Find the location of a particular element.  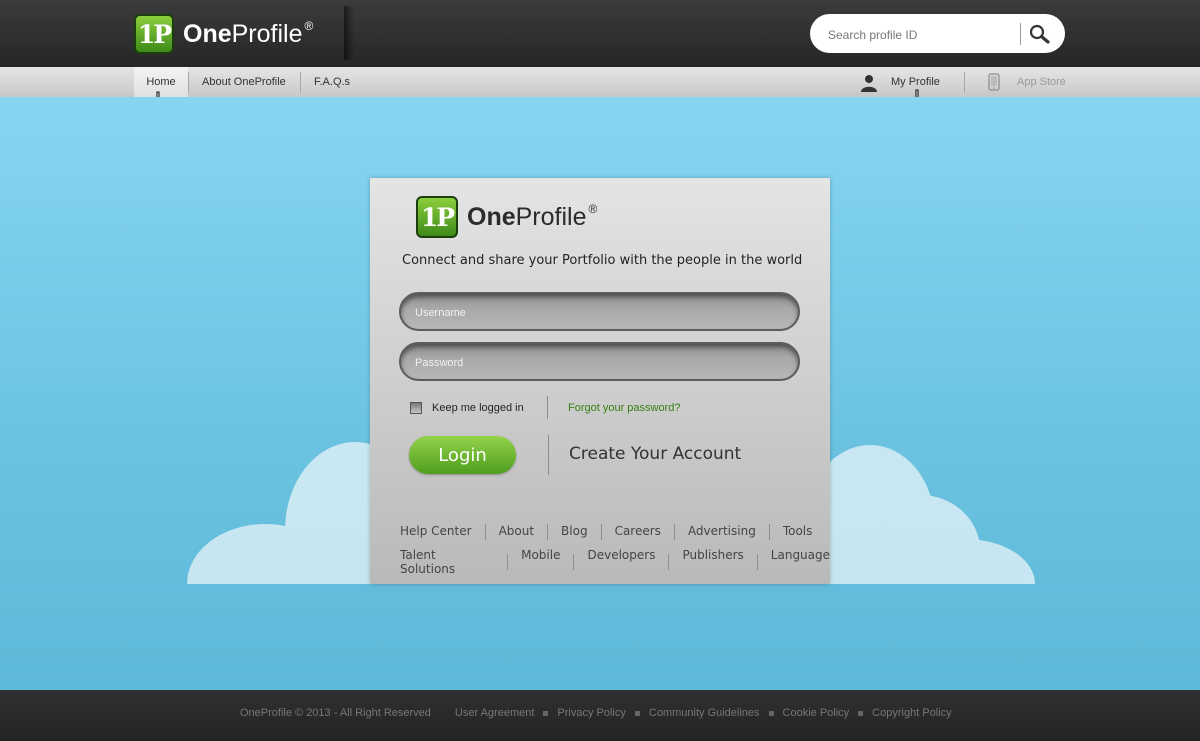

footer-link-privacy-policy: Privacy Policy is located at coordinates (591, 713).